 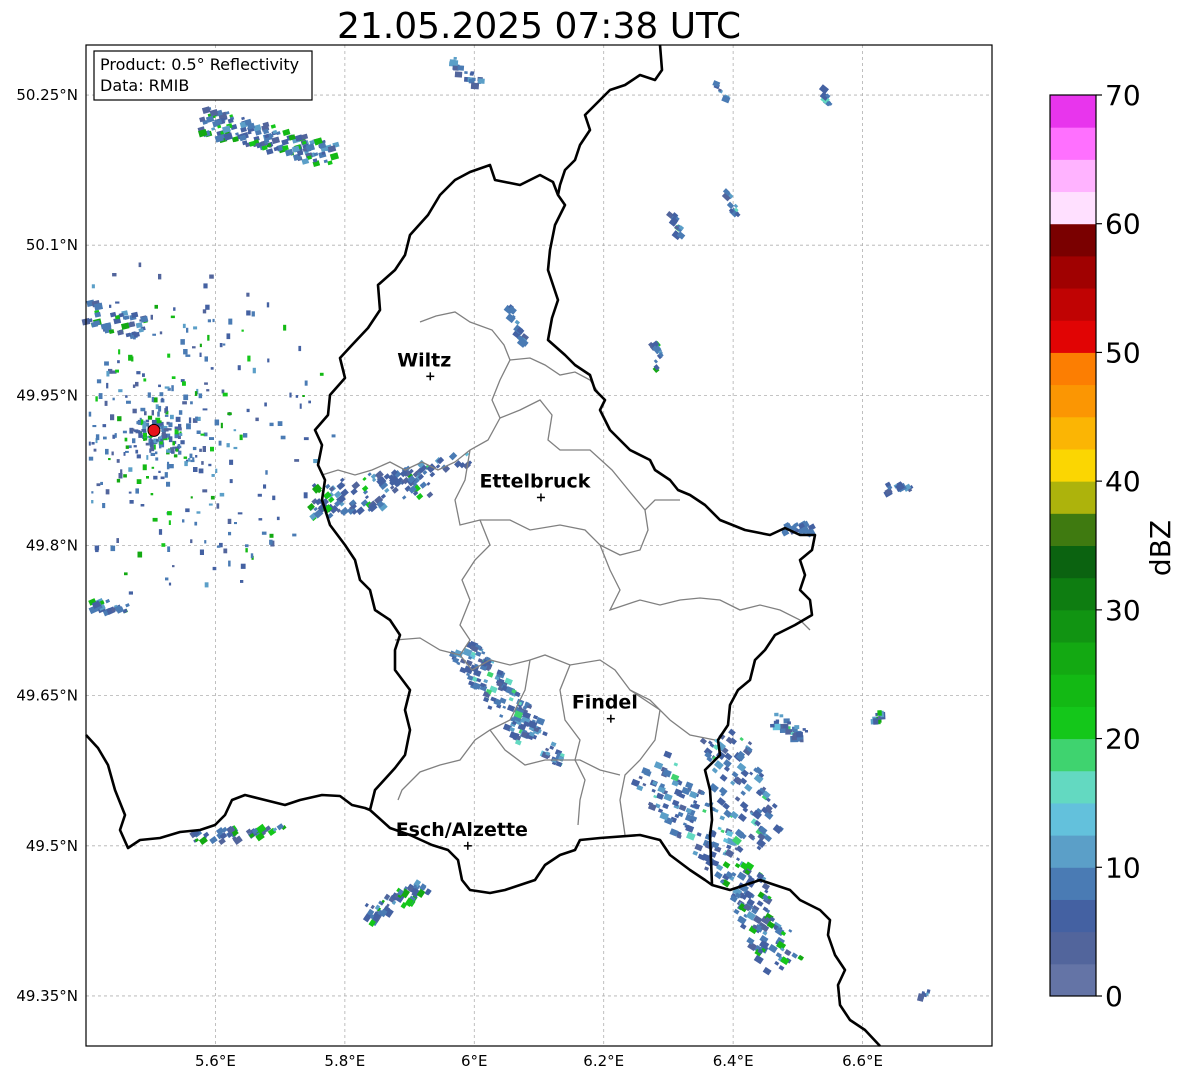 What do you see at coordinates (1123, 481) in the screenshot?
I see `colorbar-tick-label: 40` at bounding box center [1123, 481].